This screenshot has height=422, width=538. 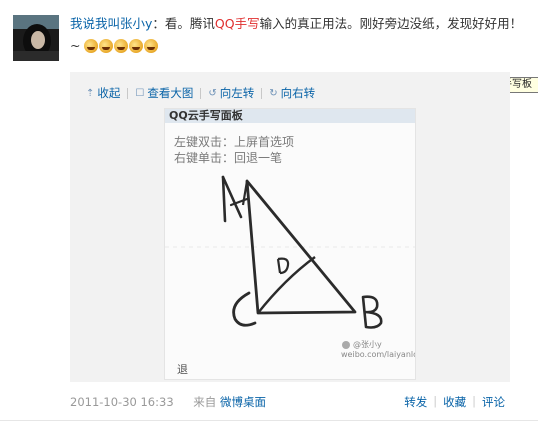 I want to click on external-link-icon: ☐, so click(x=140, y=93).